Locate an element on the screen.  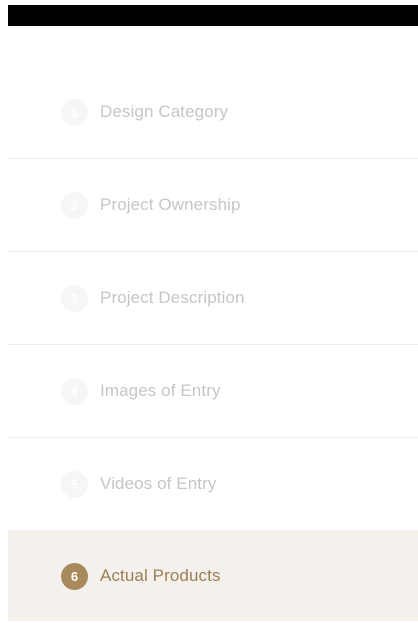
step-label: Project Description is located at coordinates (172, 297).